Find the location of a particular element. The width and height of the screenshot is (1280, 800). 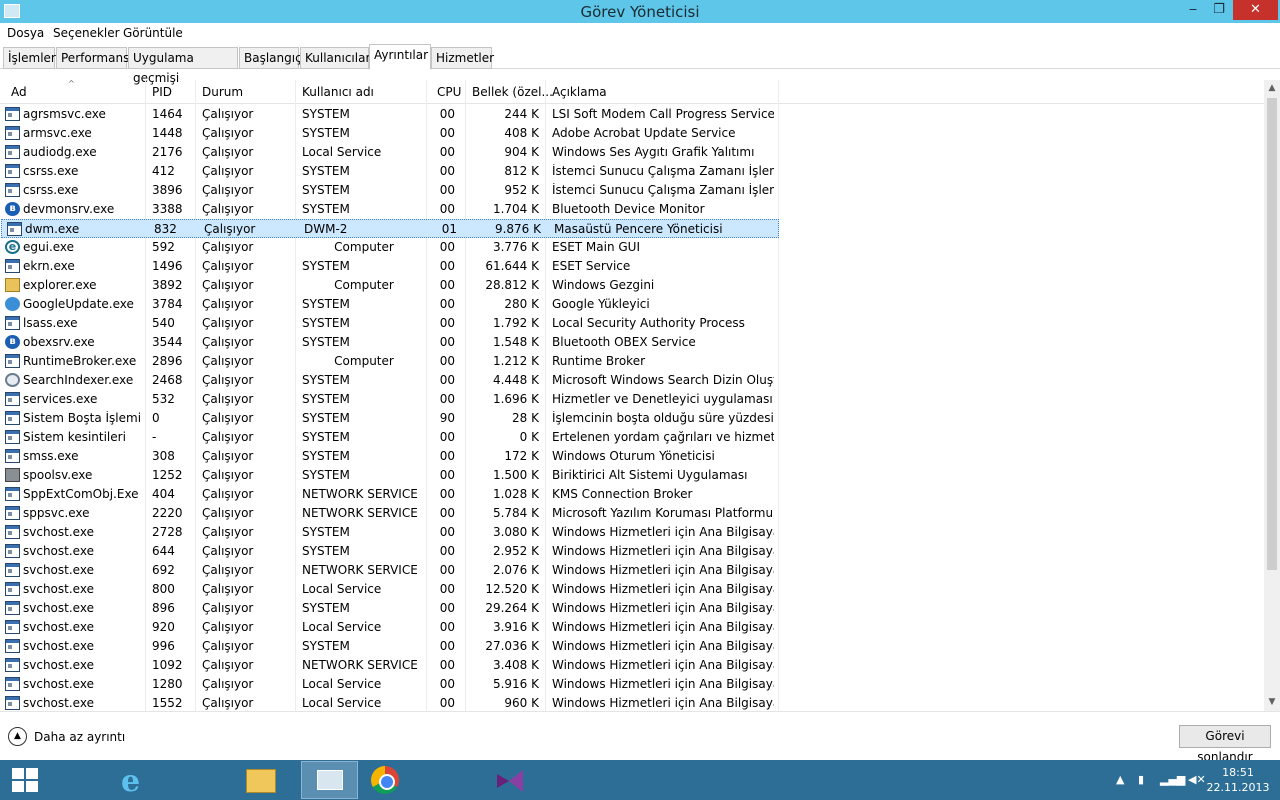

show-hidden-icons: ▲ is located at coordinates (1120, 779).